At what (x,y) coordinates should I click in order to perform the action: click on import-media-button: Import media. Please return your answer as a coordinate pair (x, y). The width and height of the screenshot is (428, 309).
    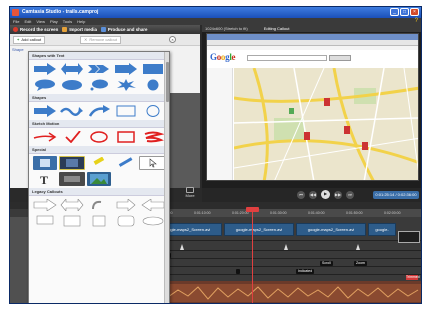
    Looking at the image, I should click on (79, 29).